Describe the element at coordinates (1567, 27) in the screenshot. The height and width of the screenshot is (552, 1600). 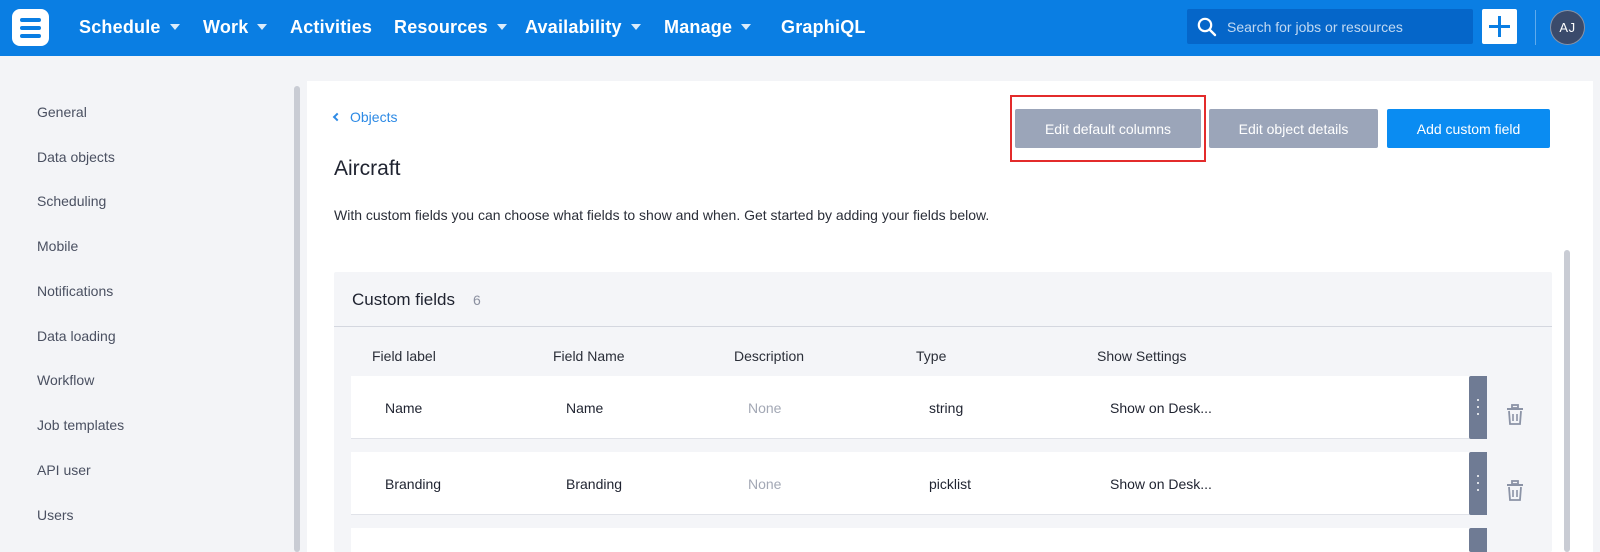
I see `user-avatar: AJ` at that location.